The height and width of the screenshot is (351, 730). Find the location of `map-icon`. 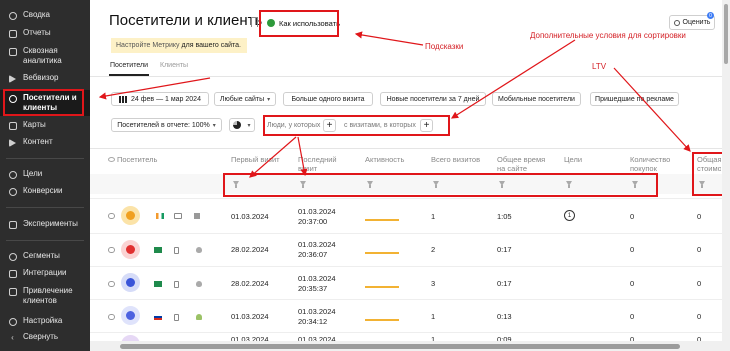

map-icon is located at coordinates (12, 125).